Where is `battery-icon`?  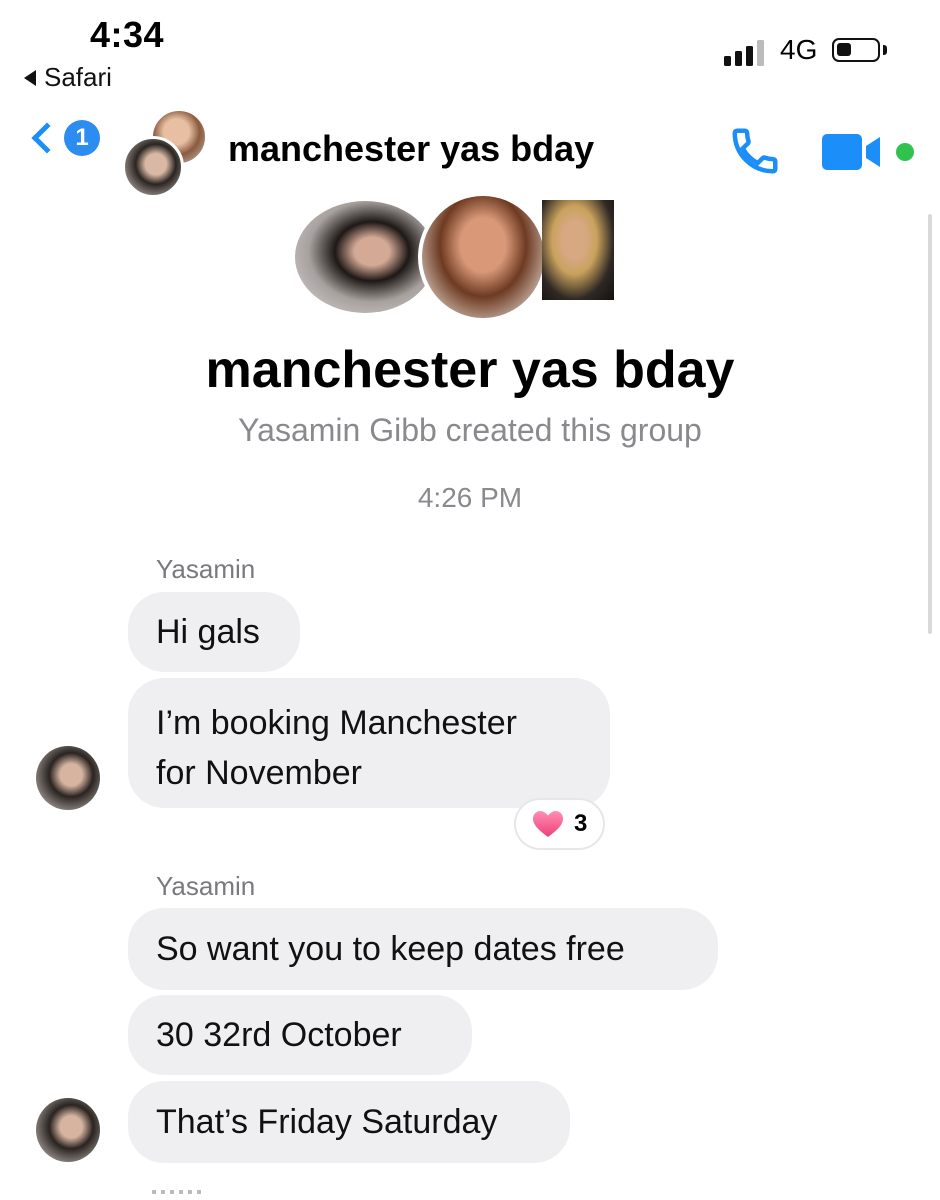
battery-icon is located at coordinates (856, 50).